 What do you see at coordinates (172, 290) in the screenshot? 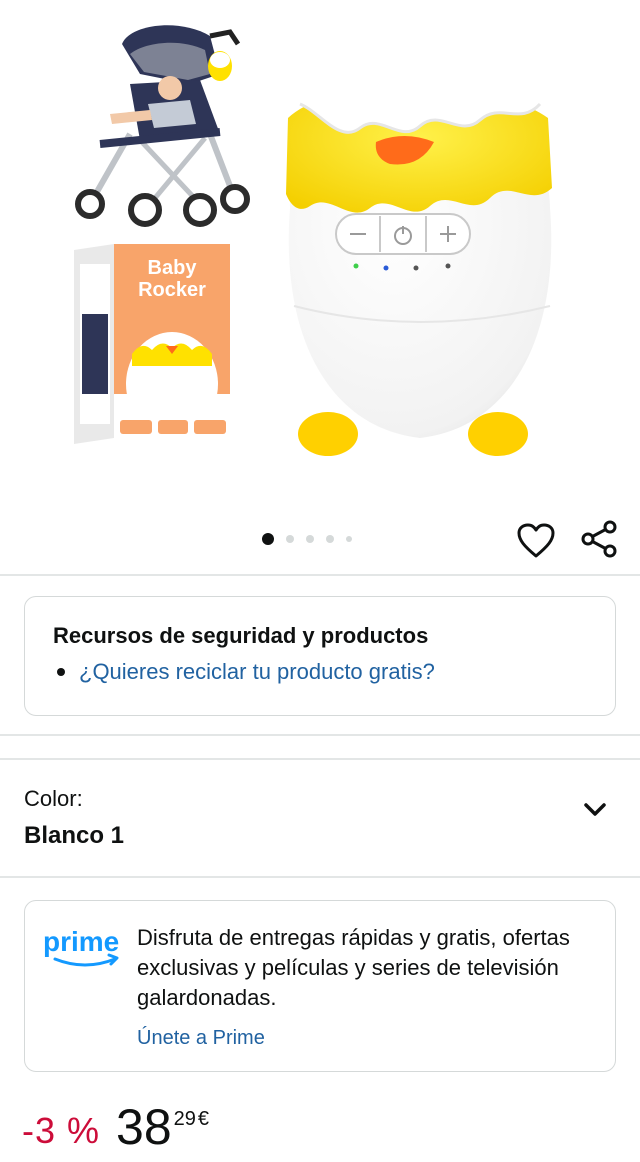
I see `box-brand-line2: Rocker` at bounding box center [172, 290].